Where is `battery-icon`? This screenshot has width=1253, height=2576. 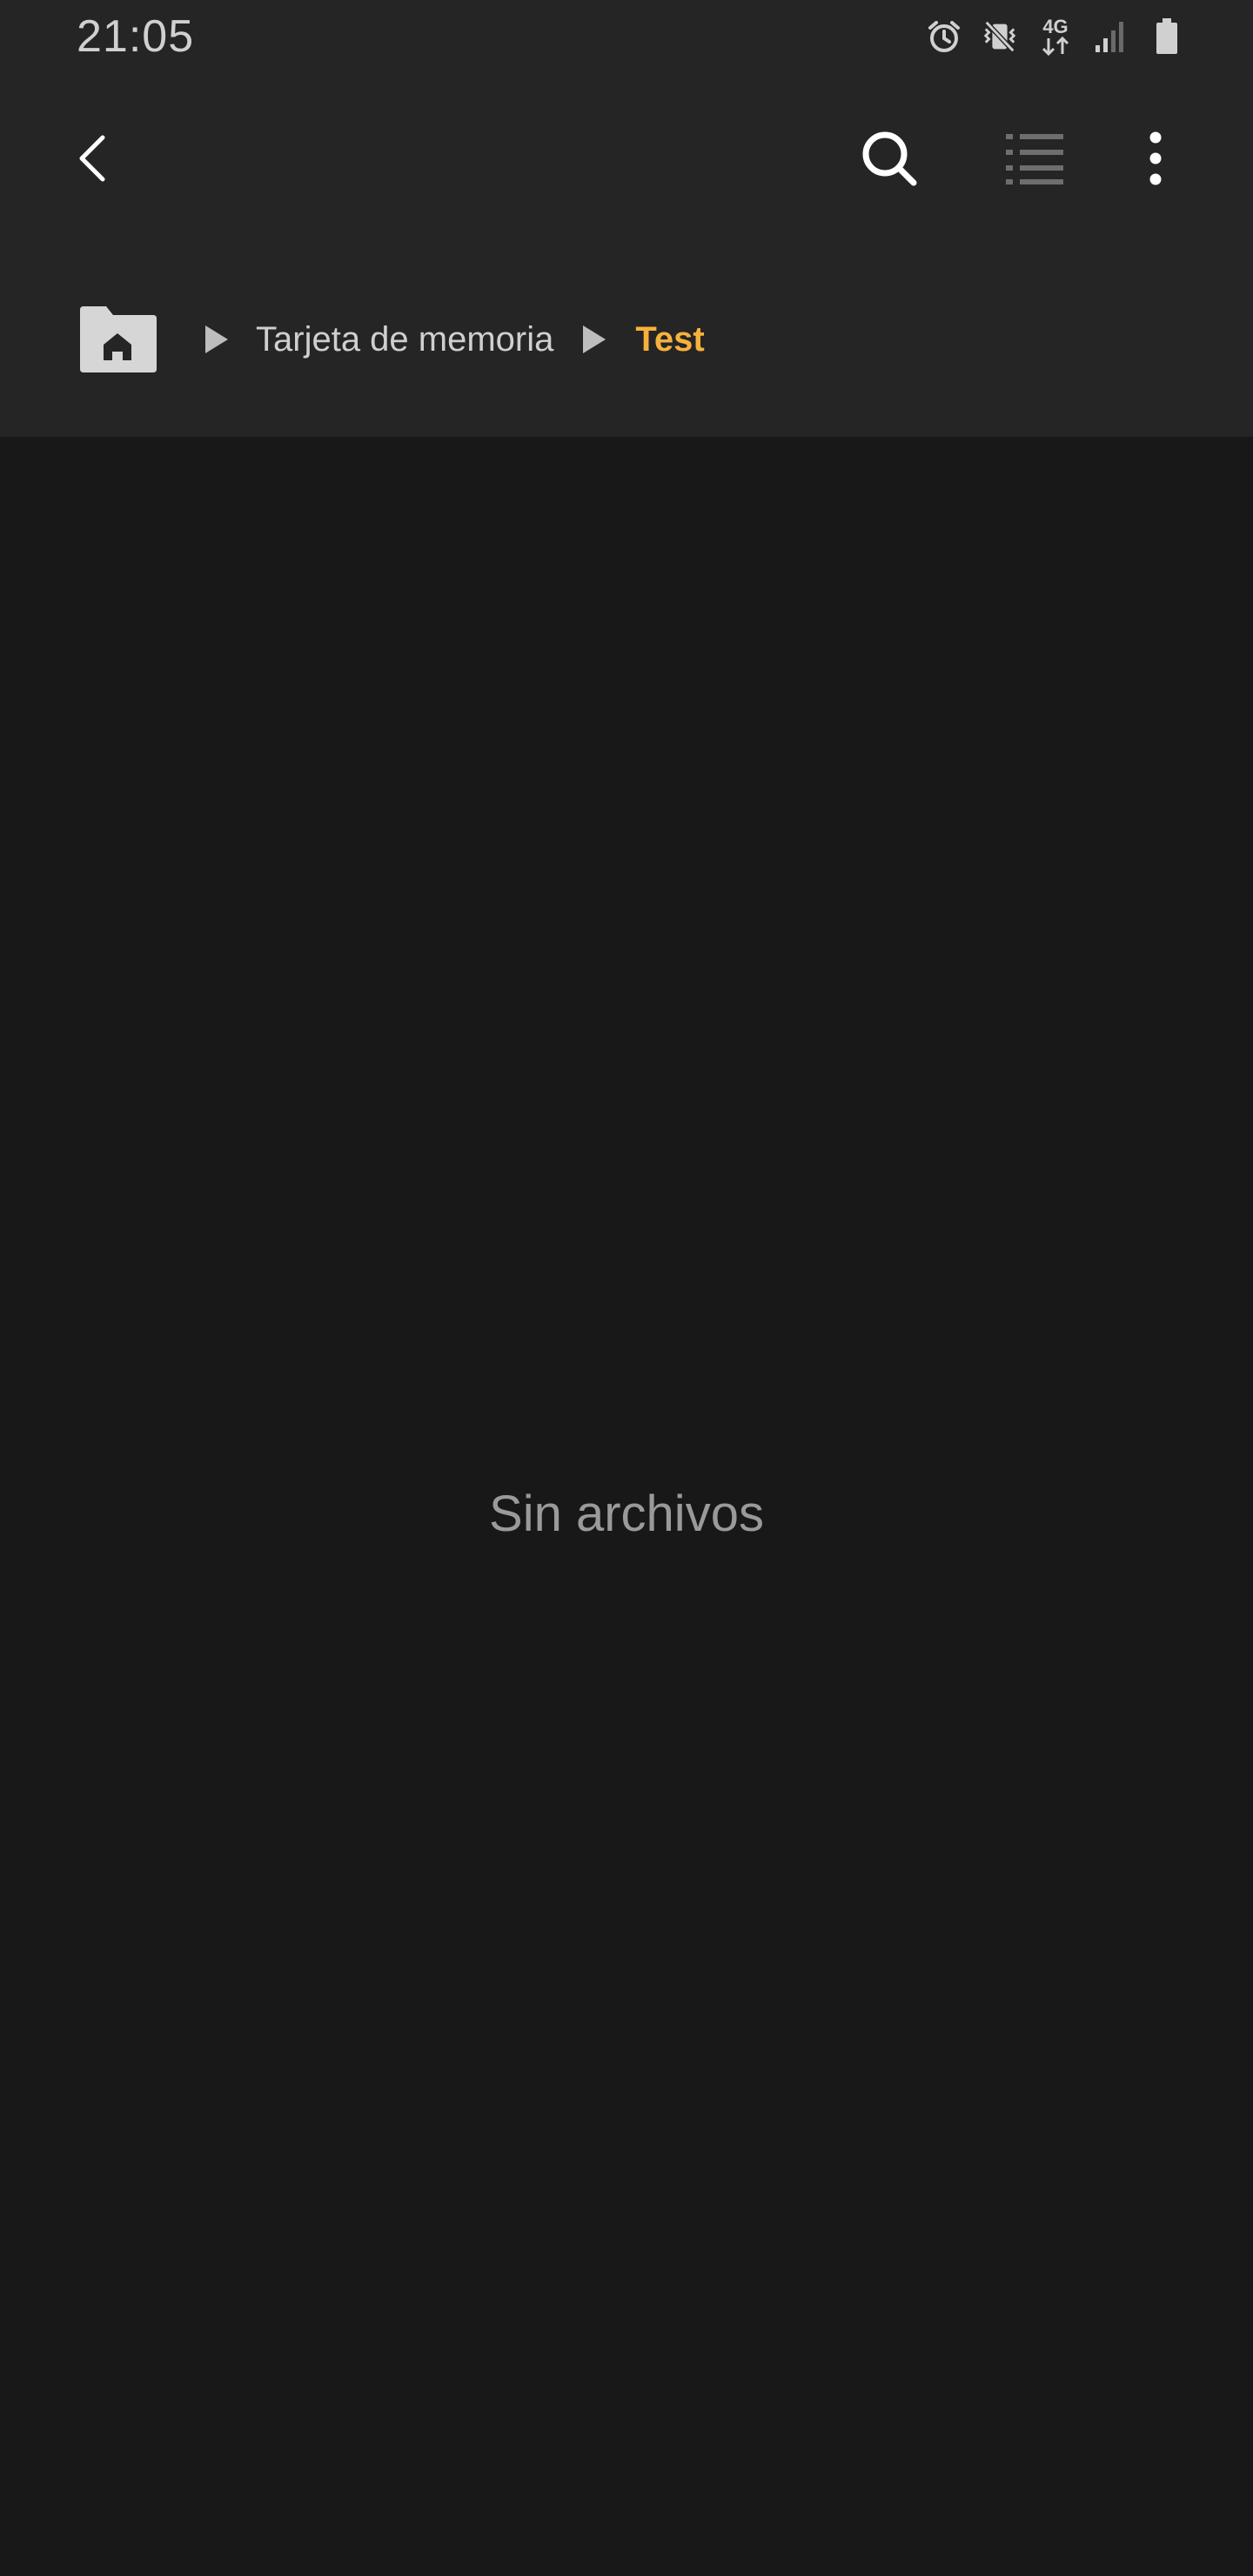 battery-icon is located at coordinates (1167, 37).